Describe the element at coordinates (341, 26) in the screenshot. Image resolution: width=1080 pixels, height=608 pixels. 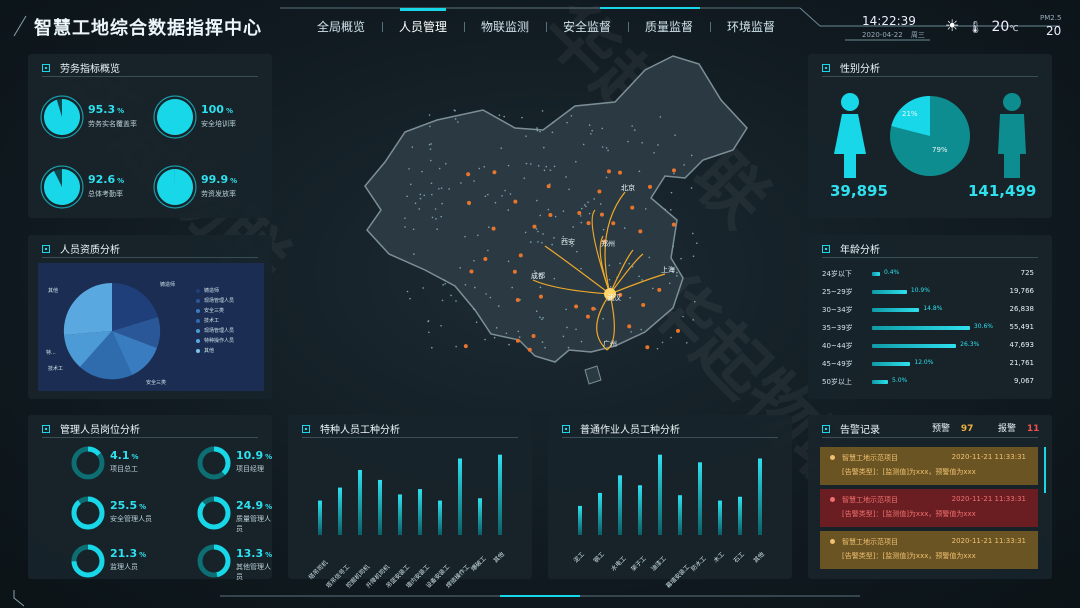
I see `tab-0: 全局概览` at that location.